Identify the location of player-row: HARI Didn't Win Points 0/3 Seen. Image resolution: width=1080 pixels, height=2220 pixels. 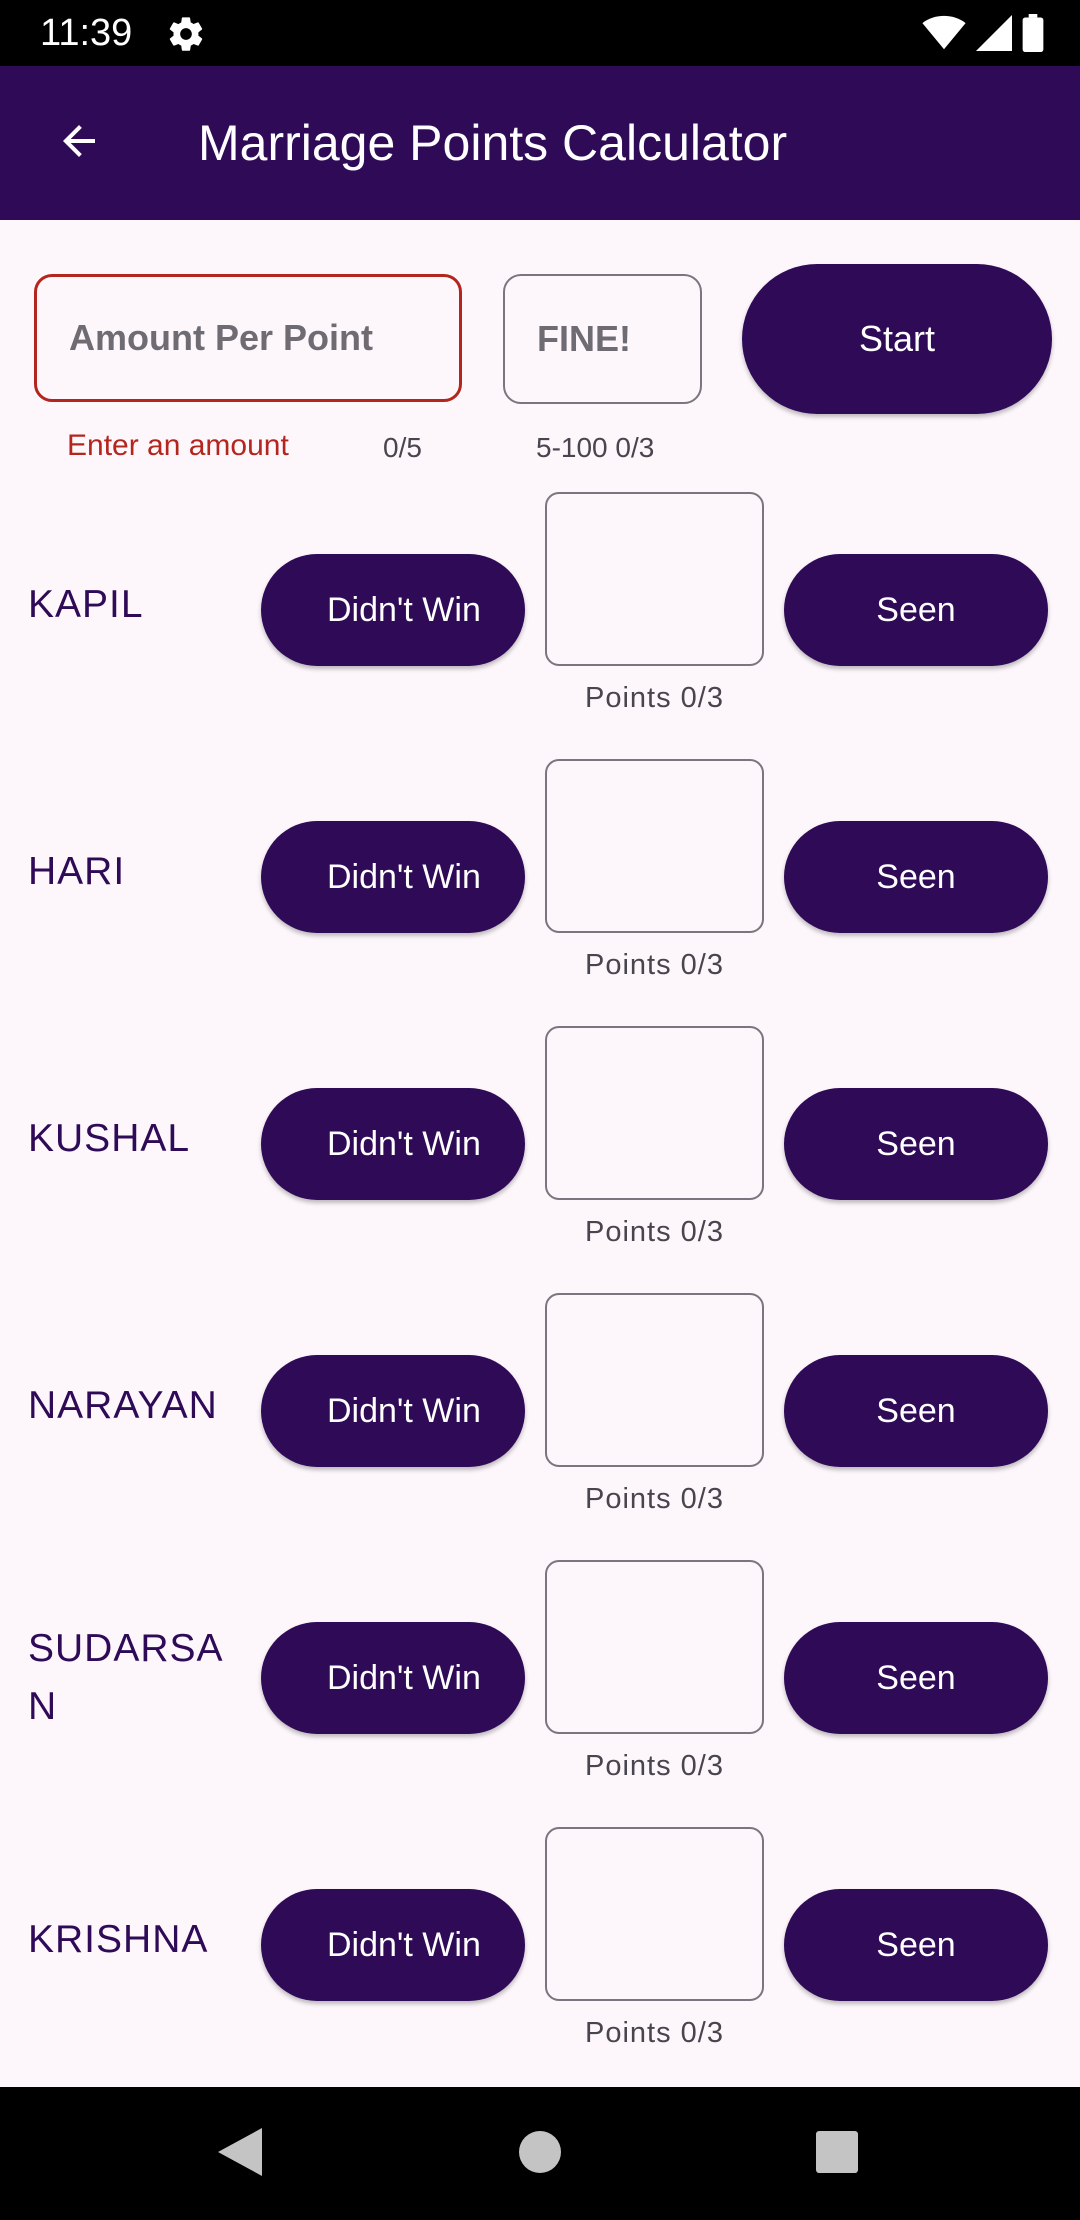
(540, 892).